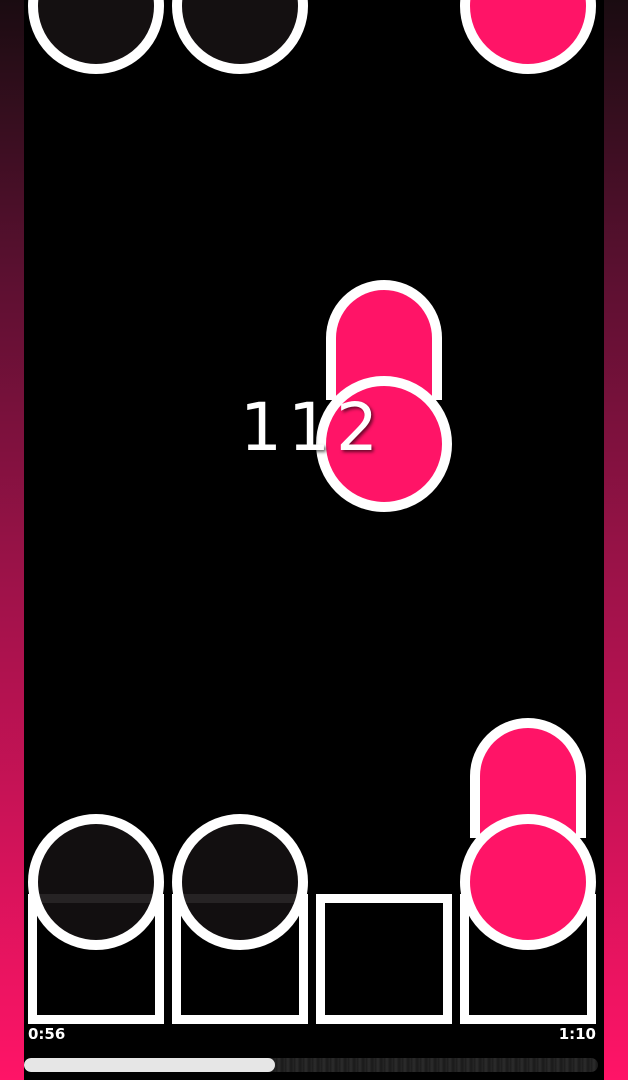  Describe the element at coordinates (240, 882) in the screenshot. I see `note-lane-2-hit` at that location.